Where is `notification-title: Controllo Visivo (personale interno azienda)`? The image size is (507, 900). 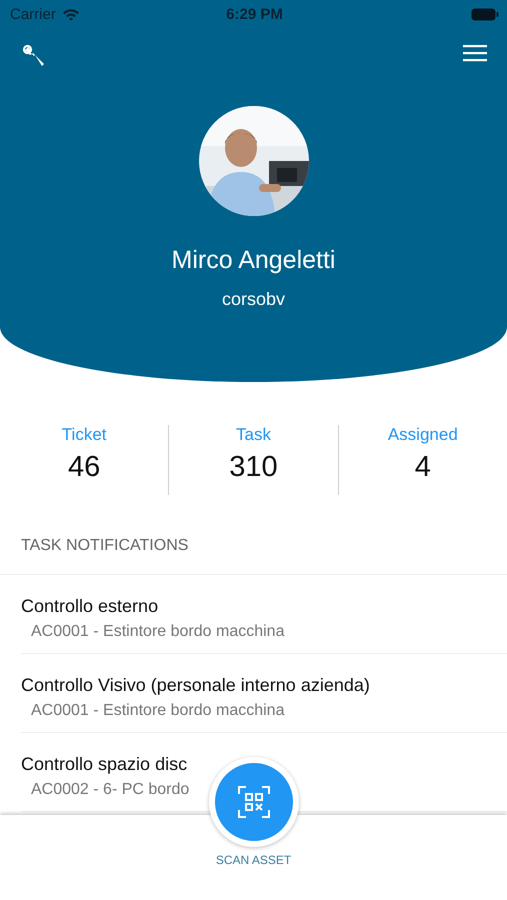
notification-title: Controllo Visivo (personale interno azienda) is located at coordinates (196, 685).